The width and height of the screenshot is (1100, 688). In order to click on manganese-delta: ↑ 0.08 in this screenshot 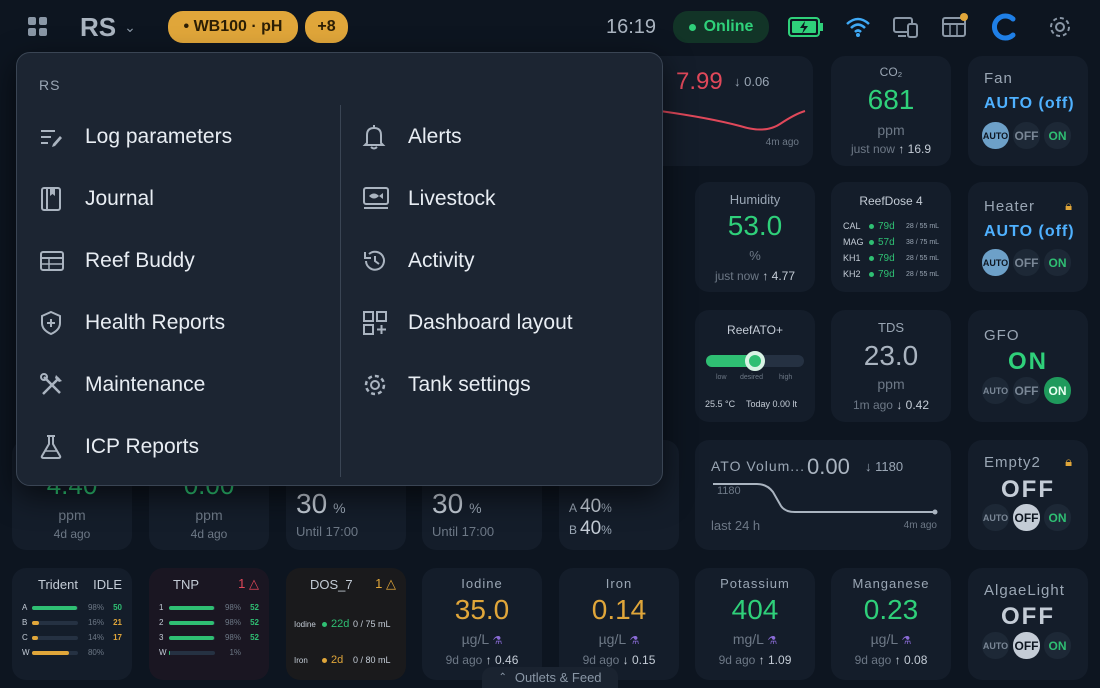, I will do `click(911, 660)`.